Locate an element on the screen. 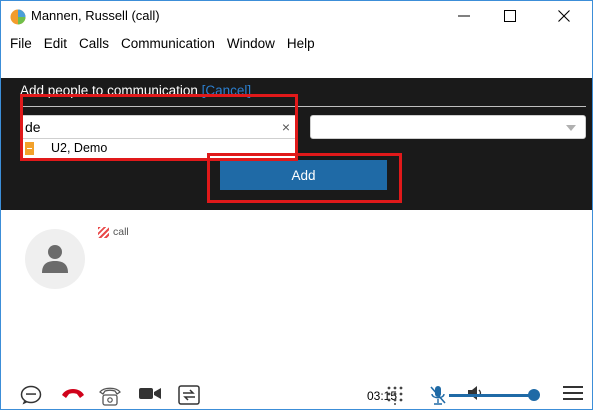  call-status: call is located at coordinates (113, 232).